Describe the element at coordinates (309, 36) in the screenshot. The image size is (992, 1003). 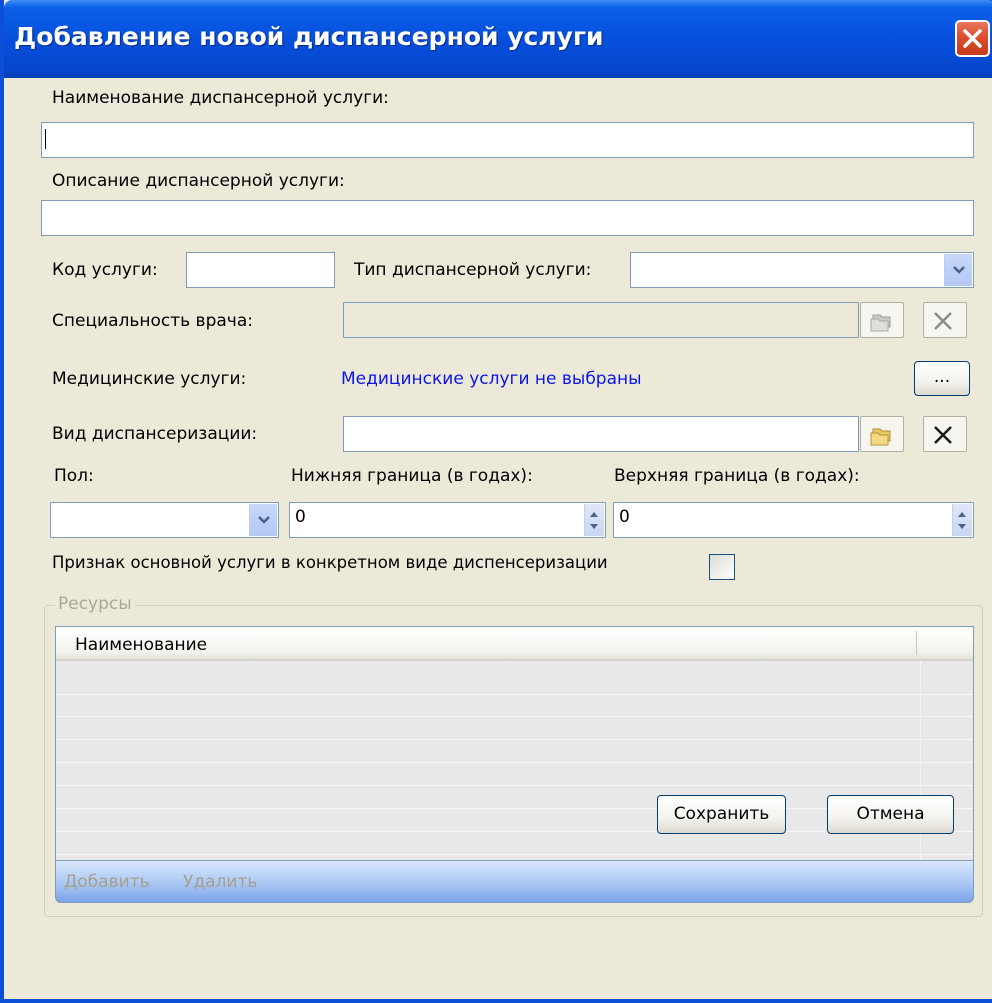
I see `window-title: Добавление новой диспансерной услуги` at that location.